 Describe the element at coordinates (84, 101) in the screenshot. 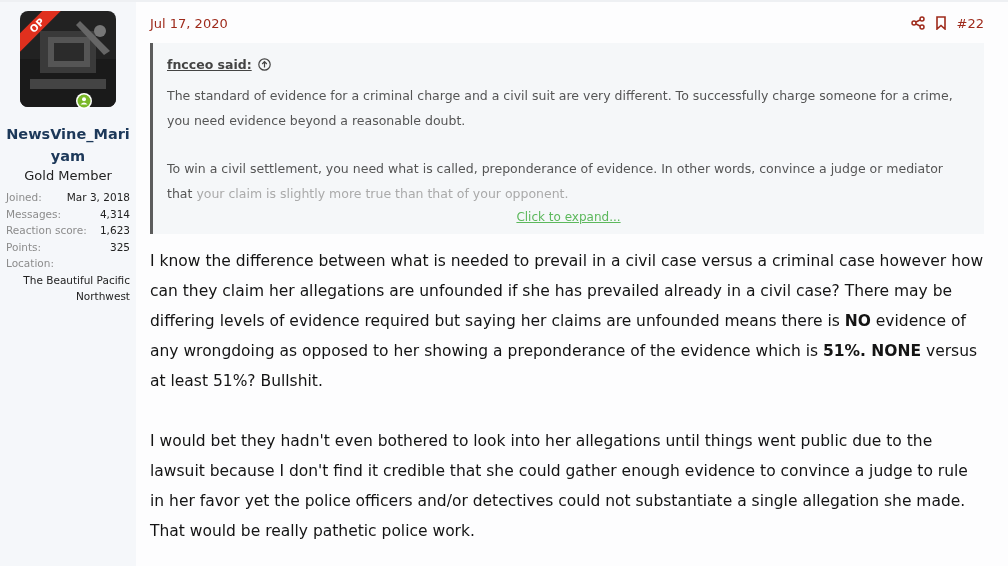

I see `online-status-icon` at that location.